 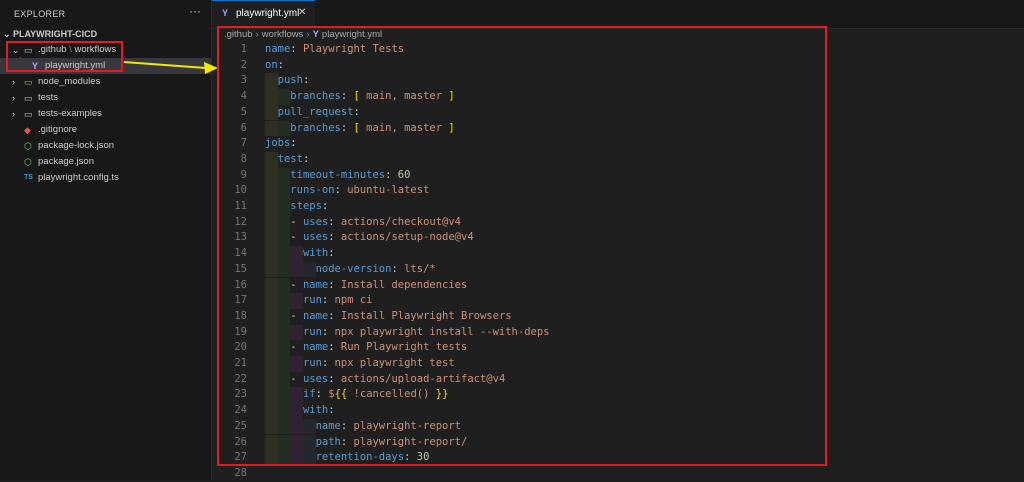 I want to click on code-text: - name: Install dependencies, so click(x=379, y=284).